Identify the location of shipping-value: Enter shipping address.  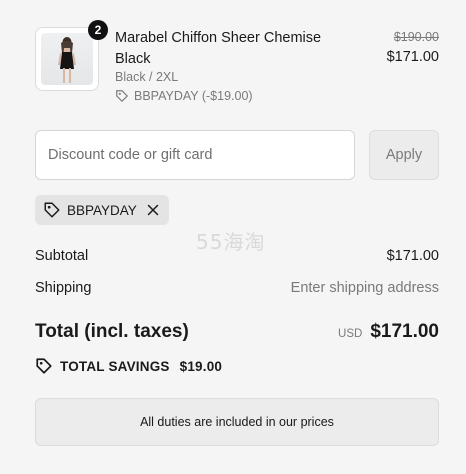
(364, 288).